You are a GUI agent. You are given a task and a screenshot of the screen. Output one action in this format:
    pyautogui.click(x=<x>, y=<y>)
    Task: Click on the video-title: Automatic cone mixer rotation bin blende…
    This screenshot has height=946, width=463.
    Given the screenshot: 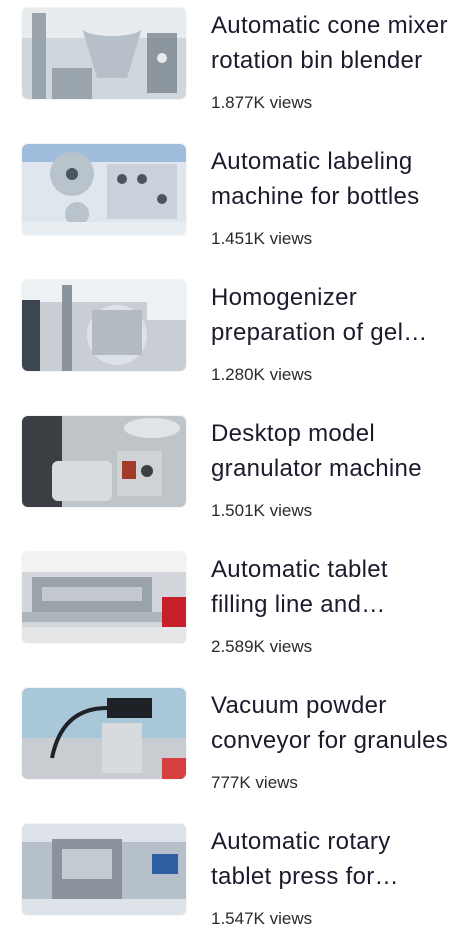 What is the action you would take?
    pyautogui.click(x=331, y=43)
    